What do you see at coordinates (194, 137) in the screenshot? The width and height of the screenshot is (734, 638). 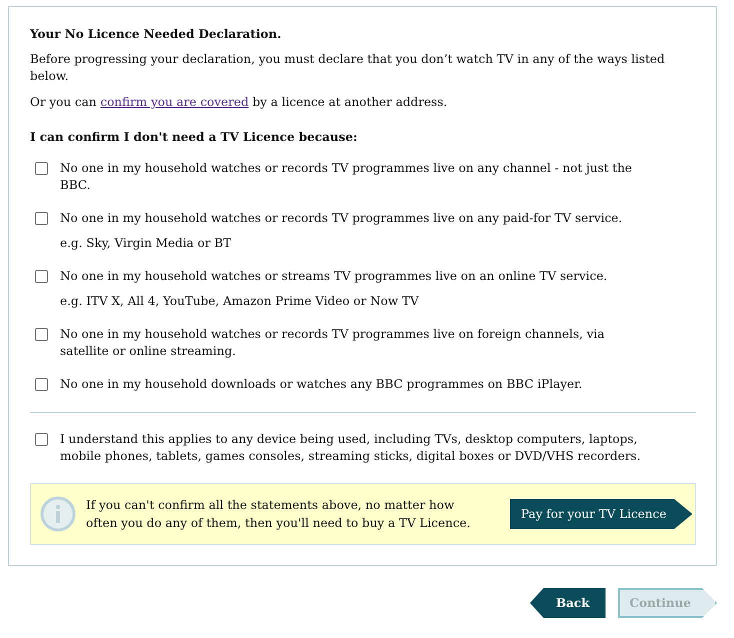 I see `question-text: I can confirm I don't need a TV Licence because:` at bounding box center [194, 137].